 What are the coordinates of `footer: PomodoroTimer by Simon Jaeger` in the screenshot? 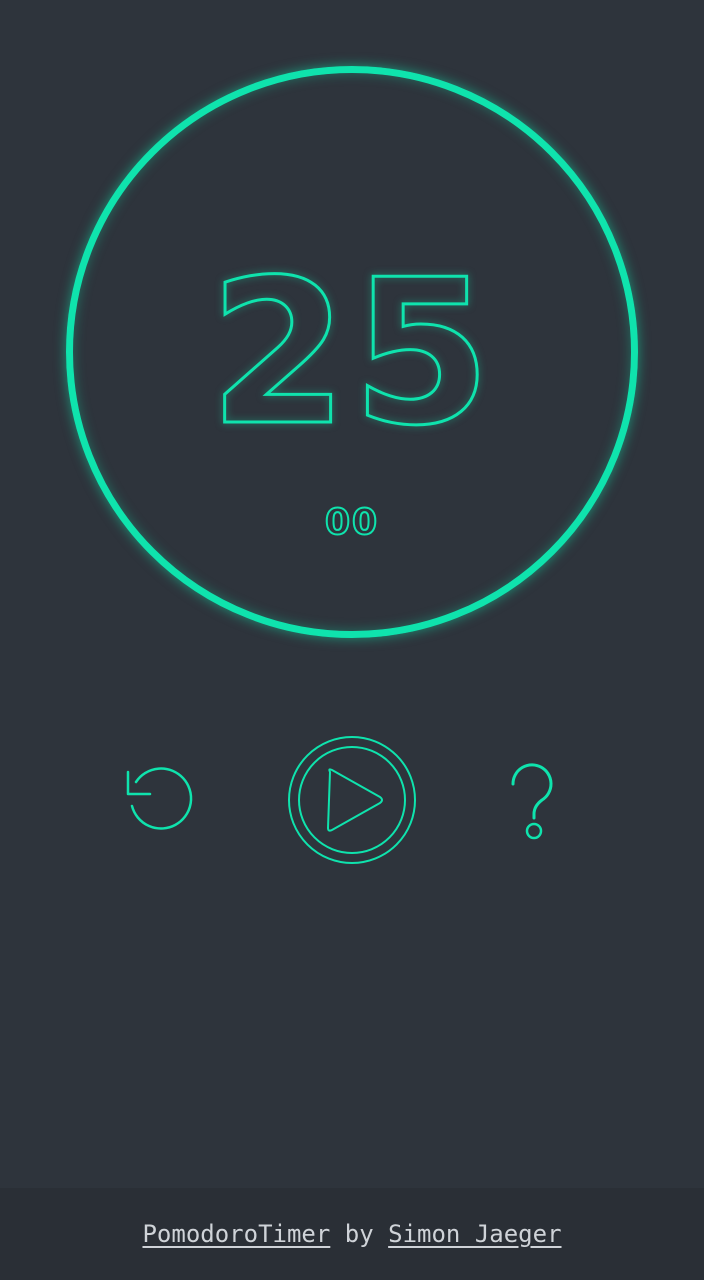 It's located at (352, 1234).